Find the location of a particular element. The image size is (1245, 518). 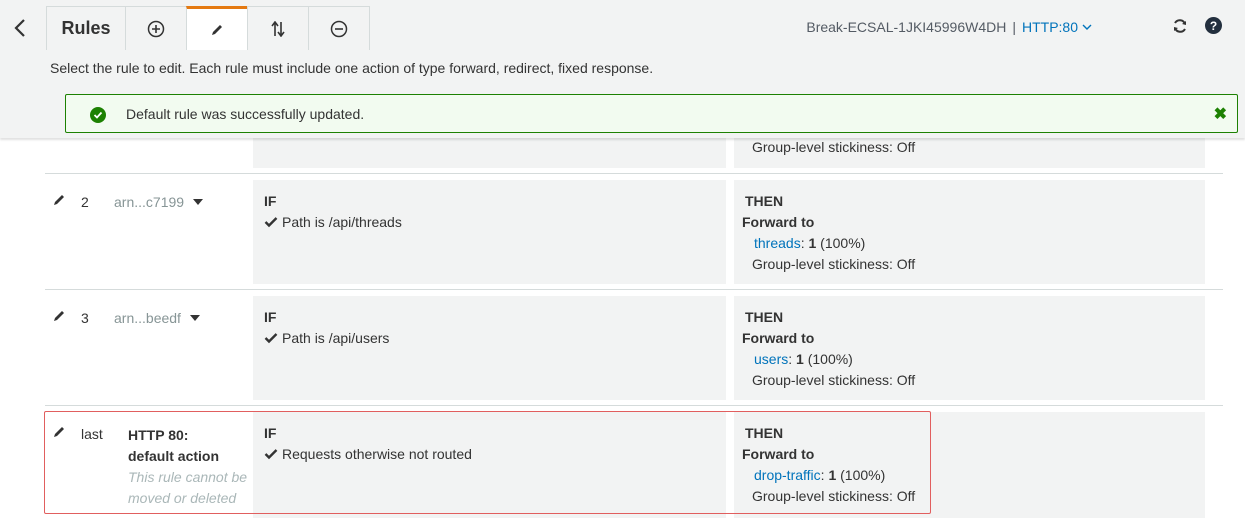

default-rule-name-line2: default action is located at coordinates (174, 456).